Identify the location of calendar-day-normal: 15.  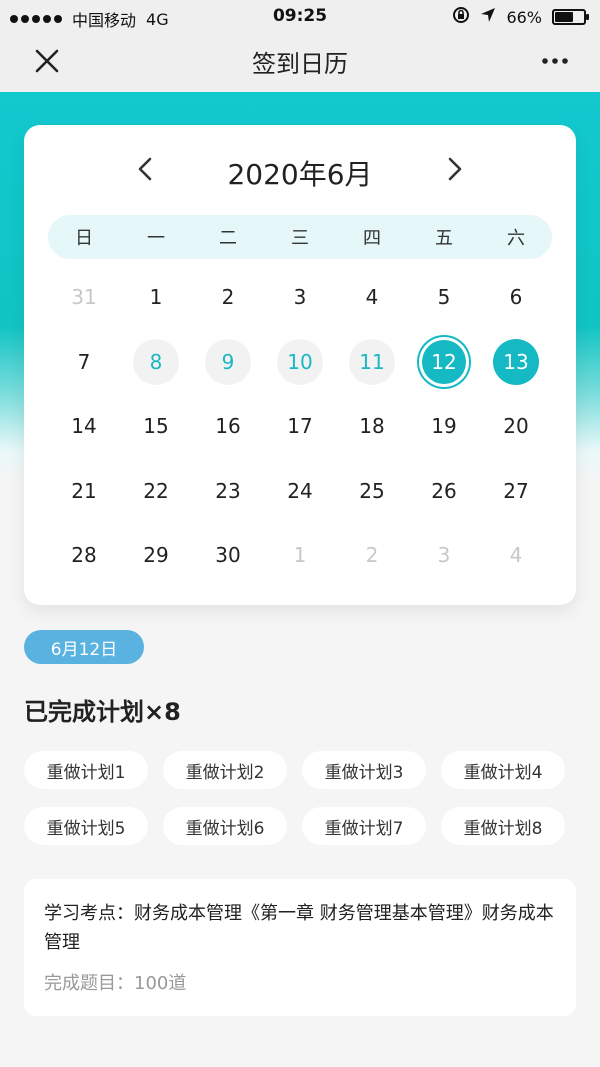
(156, 426).